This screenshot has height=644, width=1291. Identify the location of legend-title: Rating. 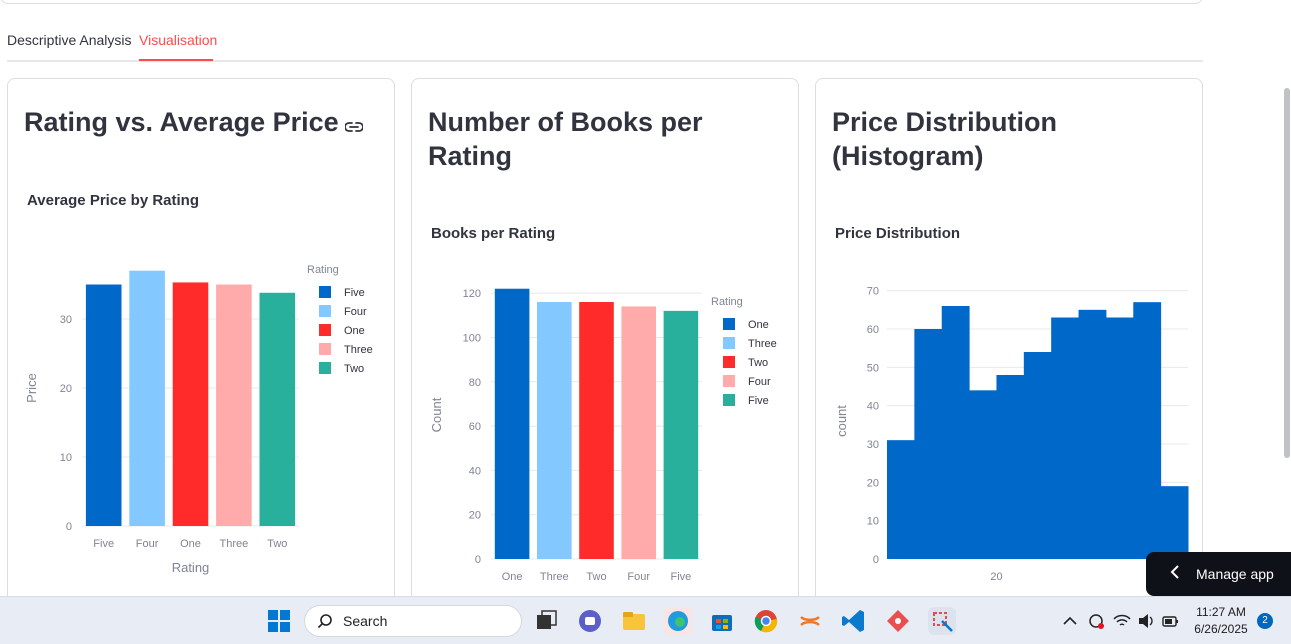
(323, 270).